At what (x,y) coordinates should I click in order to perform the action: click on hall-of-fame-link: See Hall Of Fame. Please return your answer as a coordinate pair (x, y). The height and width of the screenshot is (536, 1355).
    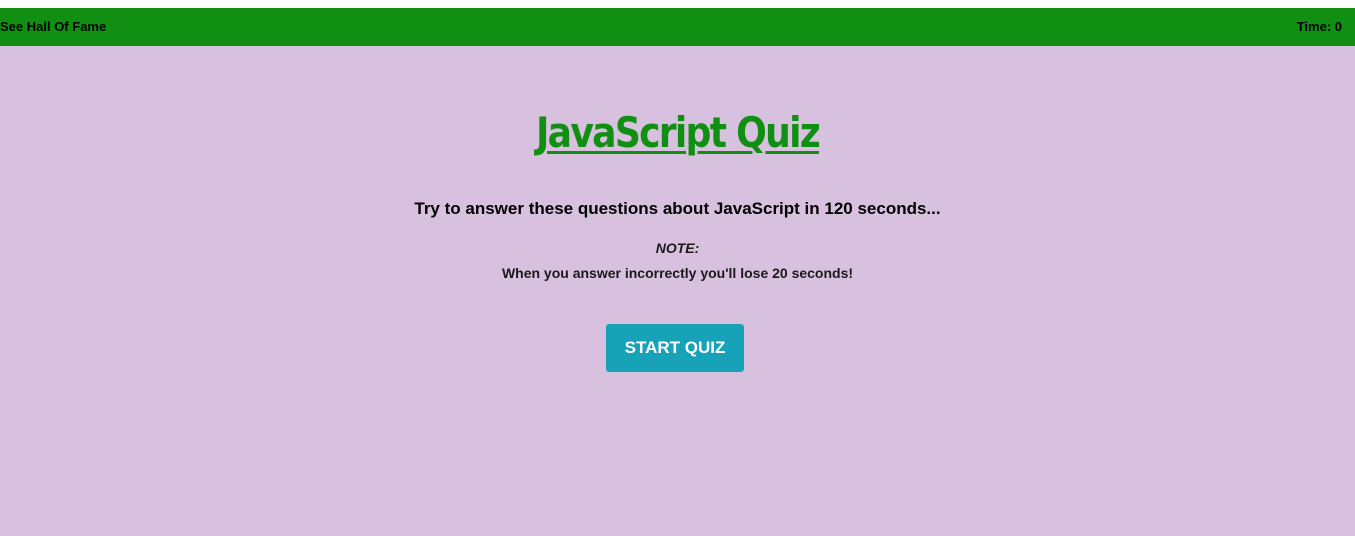
    Looking at the image, I should click on (53, 26).